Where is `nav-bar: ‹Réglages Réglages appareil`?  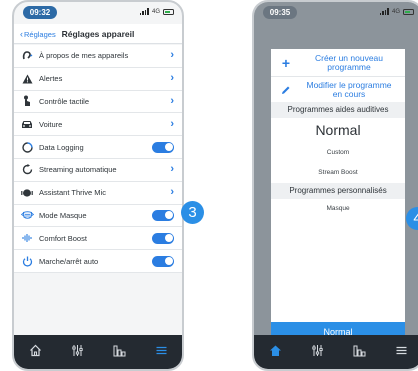
nav-bar: ‹Réglages Réglages appareil is located at coordinates (98, 34).